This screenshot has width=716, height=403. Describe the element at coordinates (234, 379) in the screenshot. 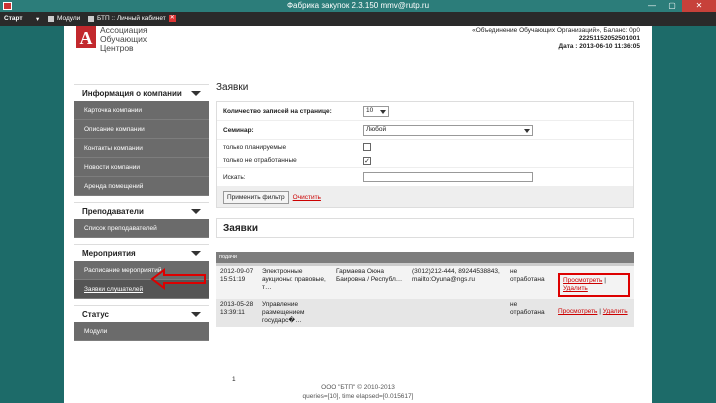

I see `pagination-page: 1` at that location.